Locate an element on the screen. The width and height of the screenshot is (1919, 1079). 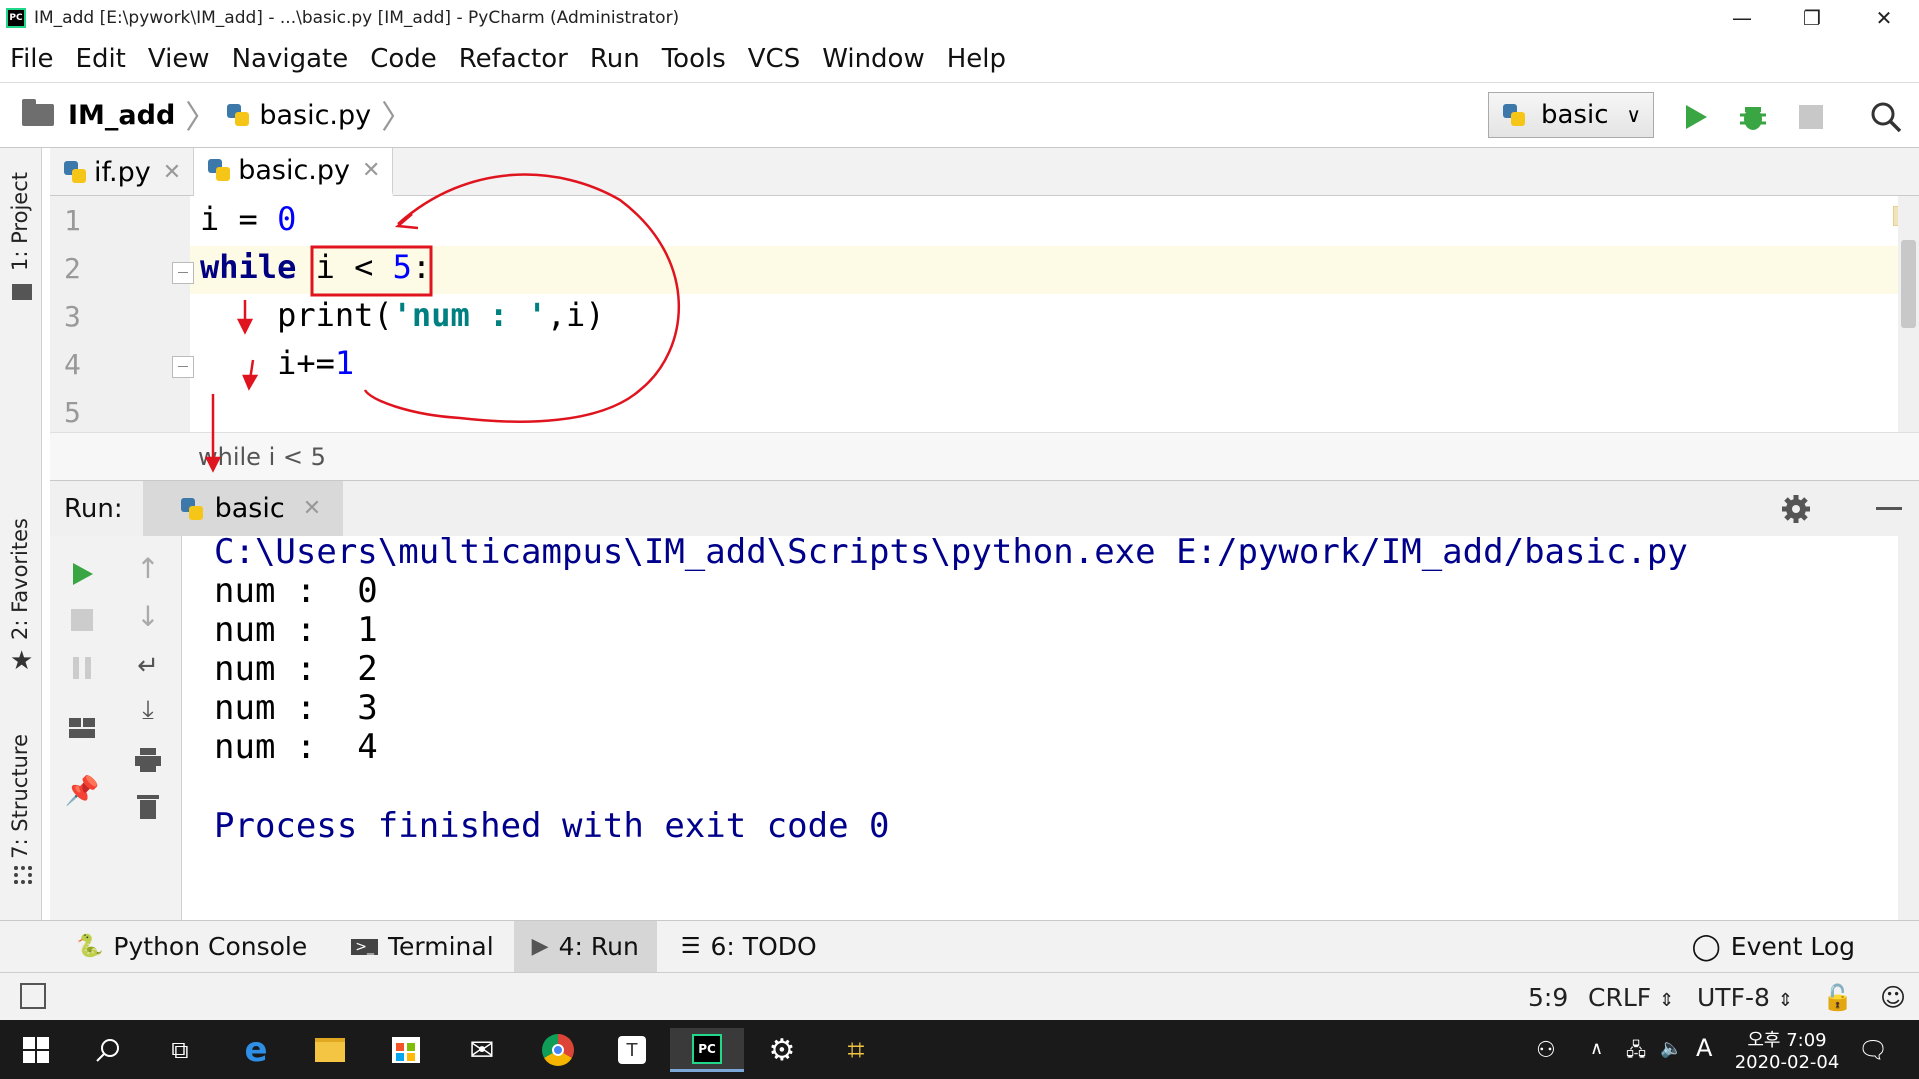
layout-button is located at coordinates (82, 728).